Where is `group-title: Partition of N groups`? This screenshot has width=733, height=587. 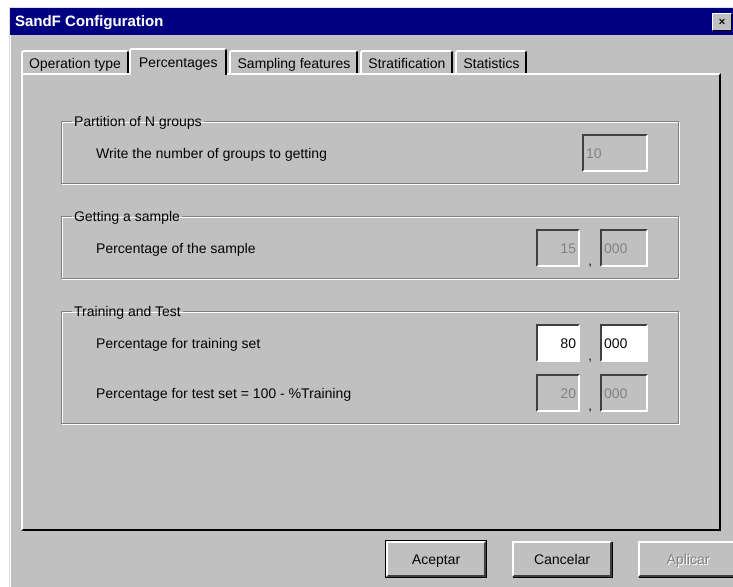 group-title: Partition of N groups is located at coordinates (138, 121).